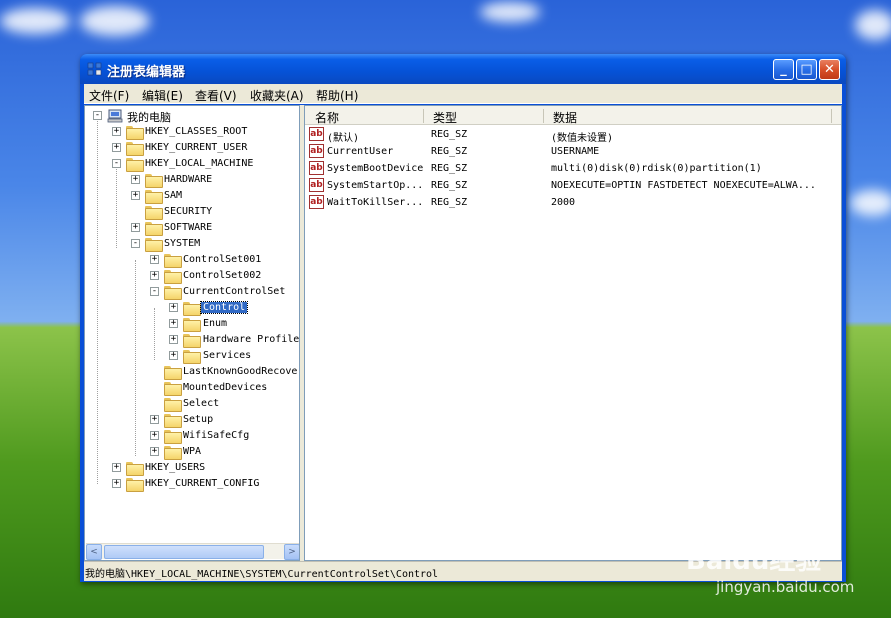  Describe the element at coordinates (94, 69) in the screenshot. I see `regedit-icon` at that location.